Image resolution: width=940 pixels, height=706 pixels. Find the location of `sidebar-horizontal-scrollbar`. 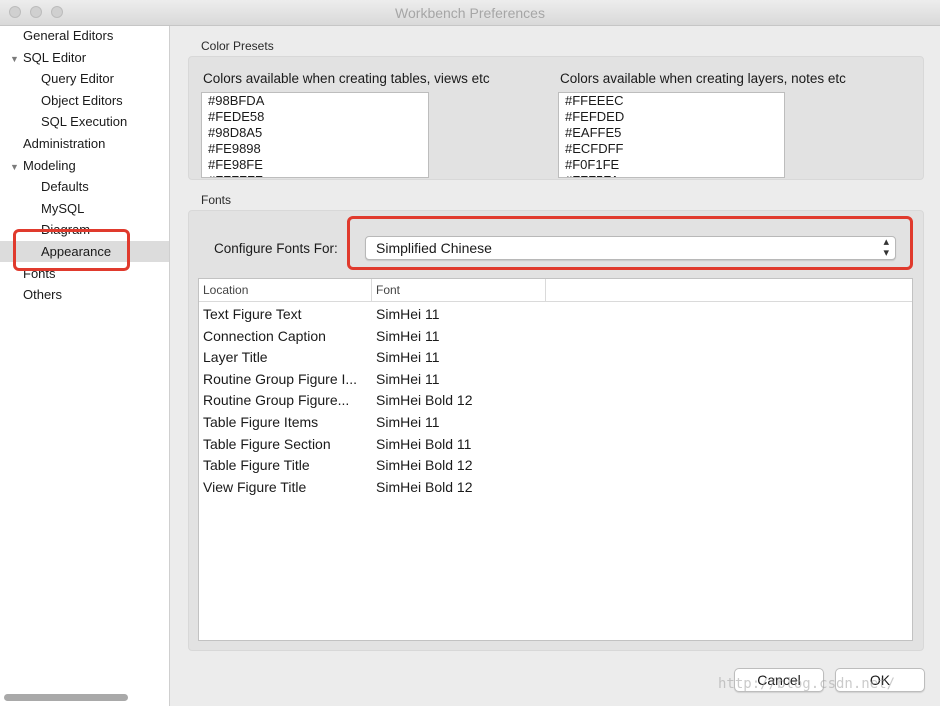

sidebar-horizontal-scrollbar is located at coordinates (66, 697).